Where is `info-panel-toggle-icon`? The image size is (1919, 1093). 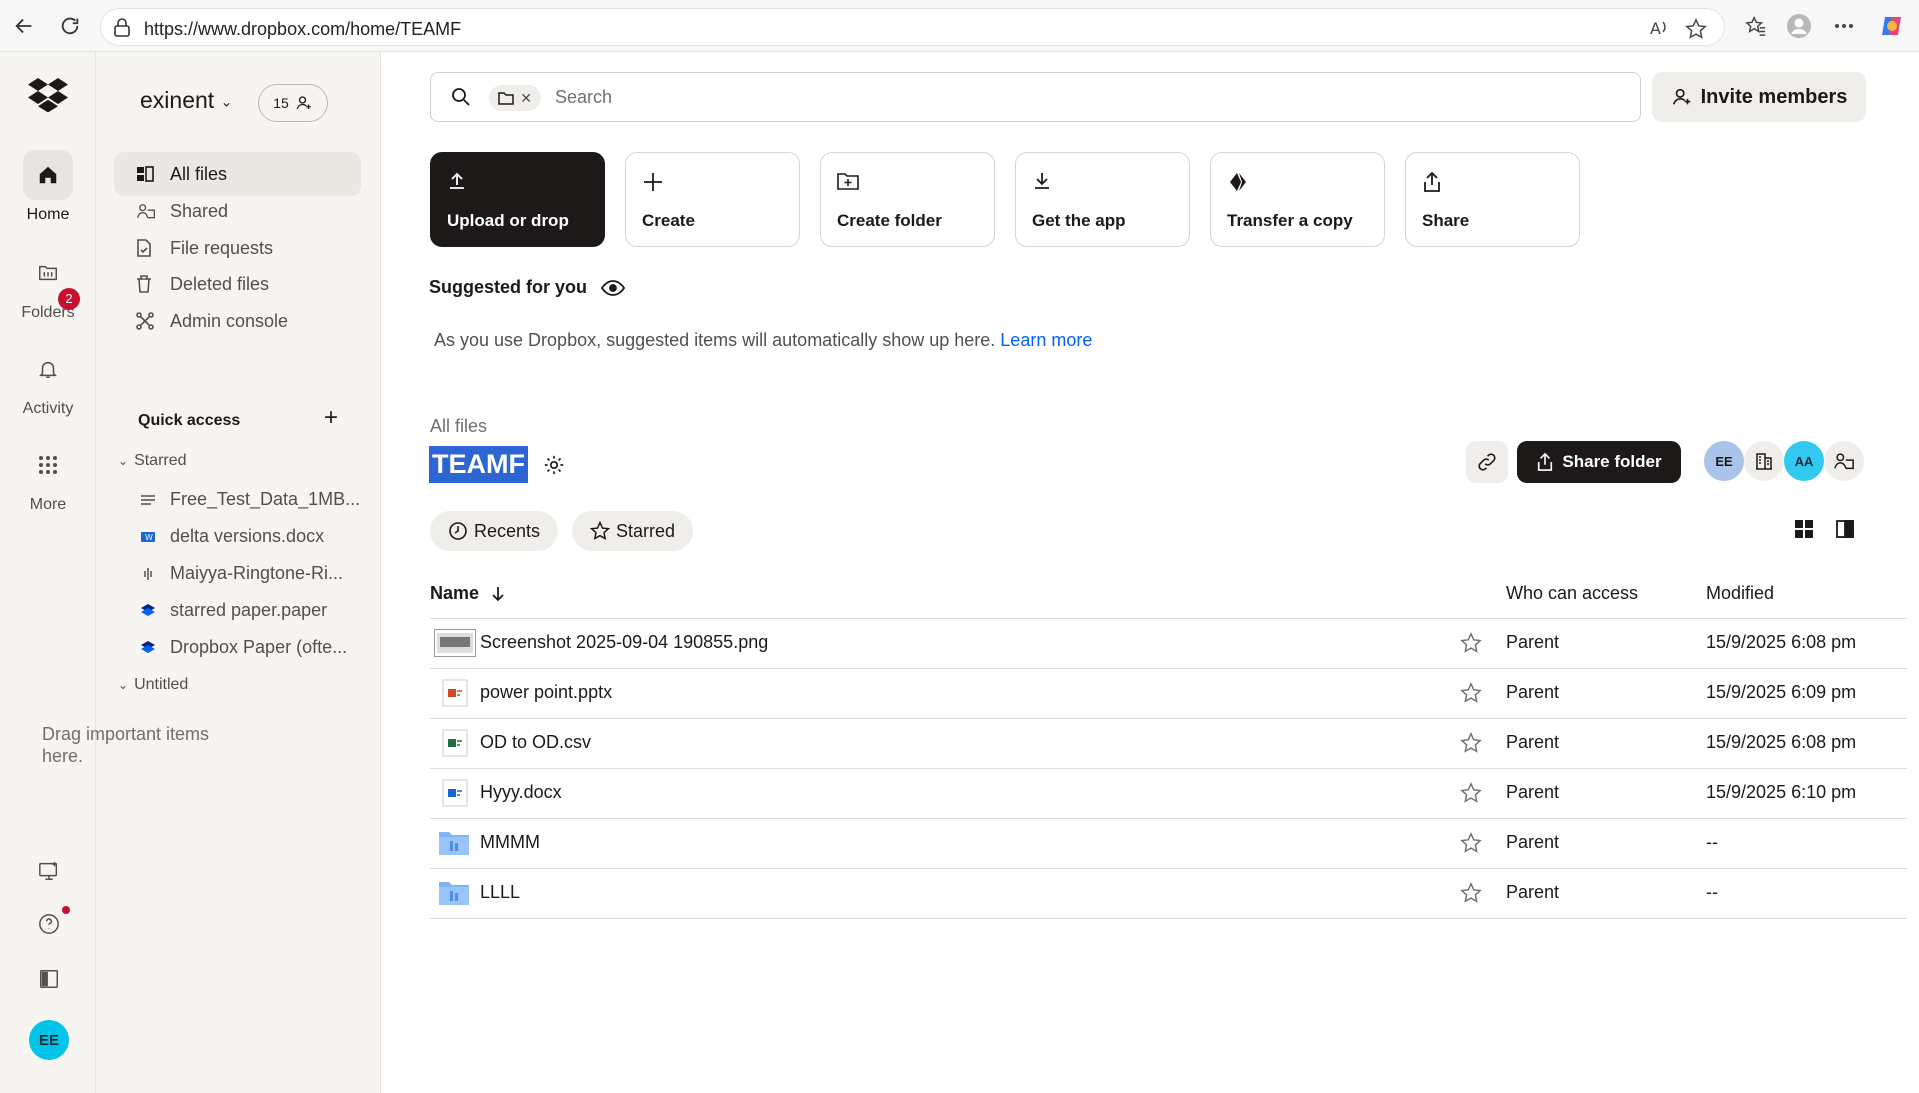 info-panel-toggle-icon is located at coordinates (1845, 529).